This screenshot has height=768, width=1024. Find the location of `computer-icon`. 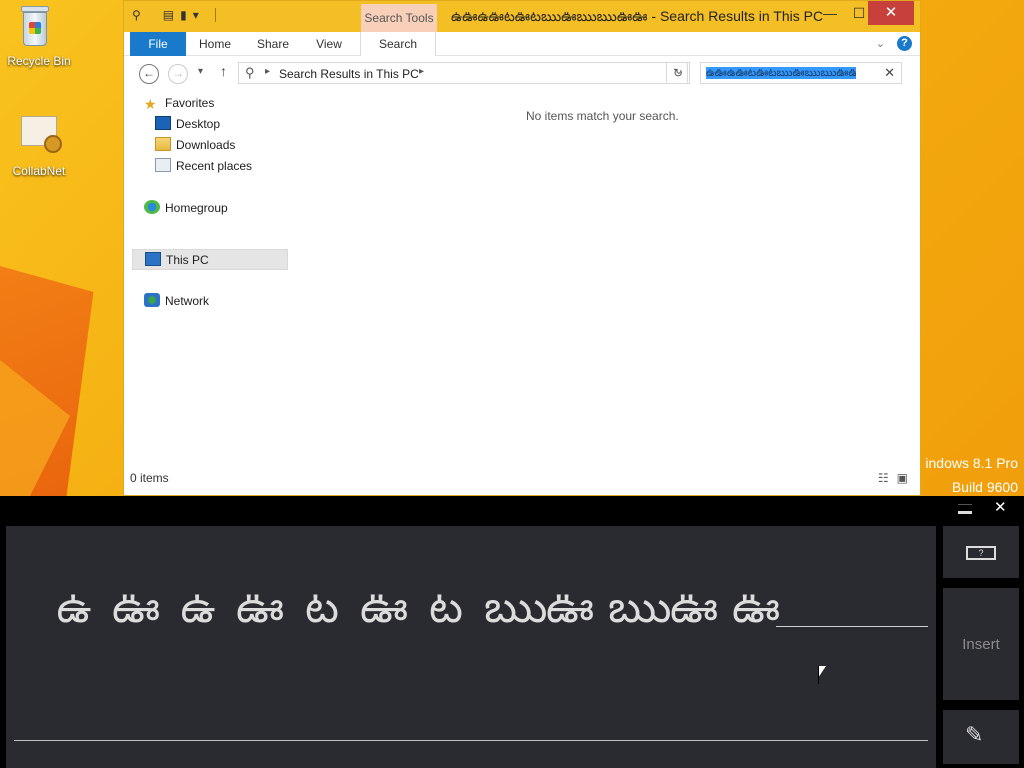

computer-icon is located at coordinates (153, 259).